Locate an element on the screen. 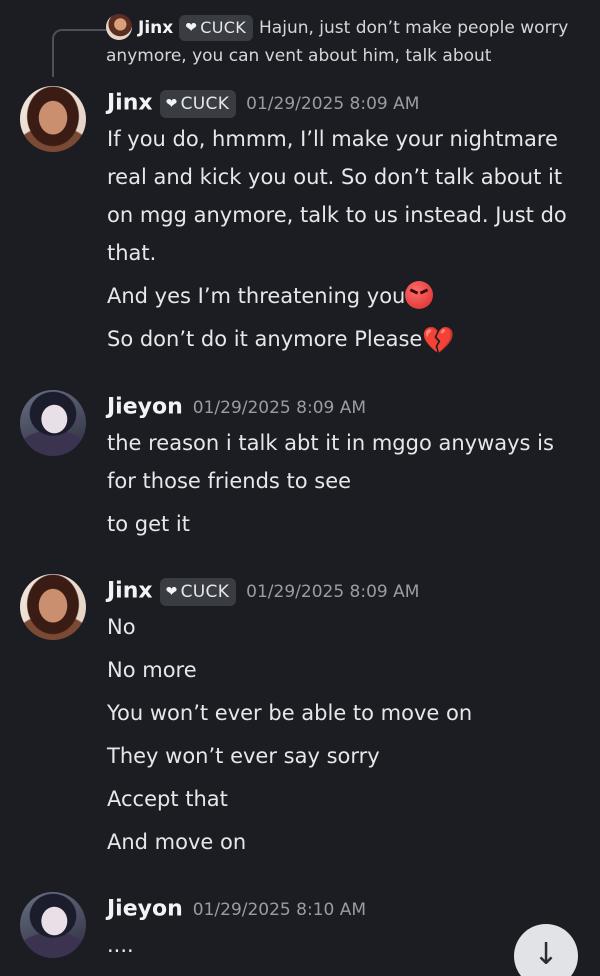 The width and height of the screenshot is (600, 976). message-text: Accept that is located at coordinates (167, 799).